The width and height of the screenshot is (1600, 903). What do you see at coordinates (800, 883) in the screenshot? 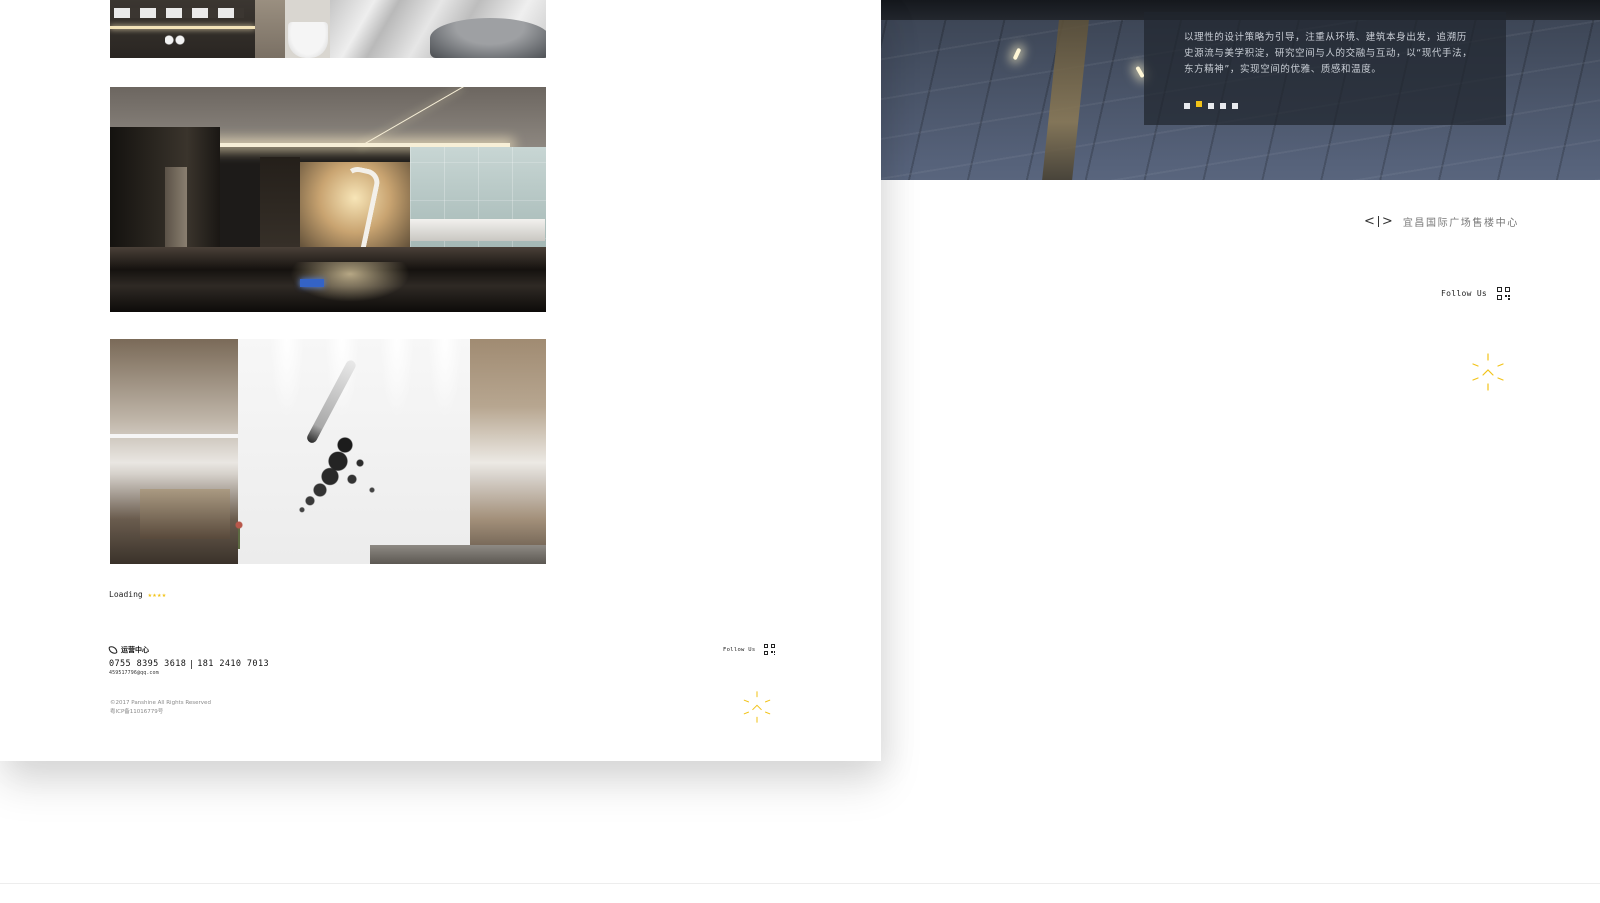
I see `bottom-divider` at bounding box center [800, 883].